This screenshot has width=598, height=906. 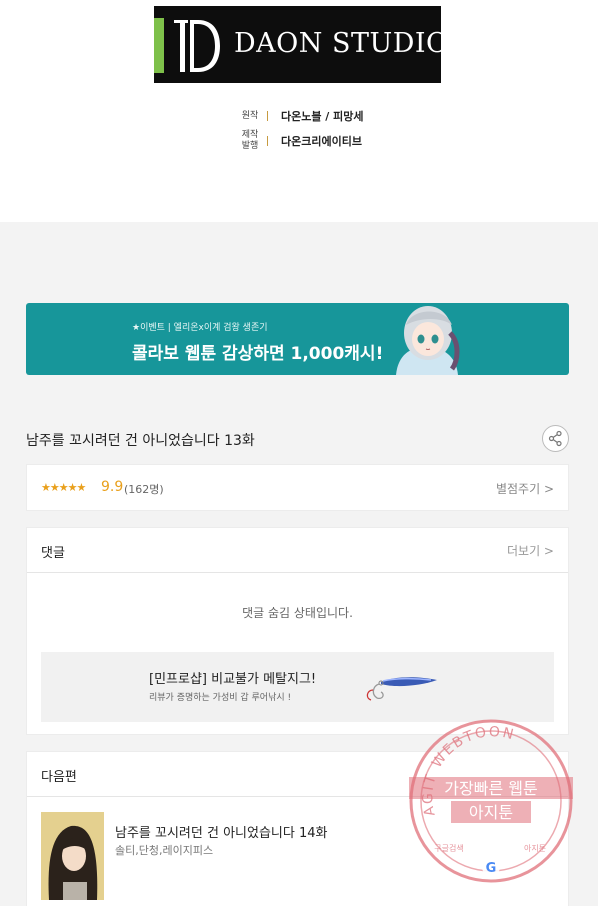 What do you see at coordinates (200, 328) in the screenshot?
I see `banner-small-text: ★이벤트 | 엘리온x이계 검왕 생존기` at bounding box center [200, 328].